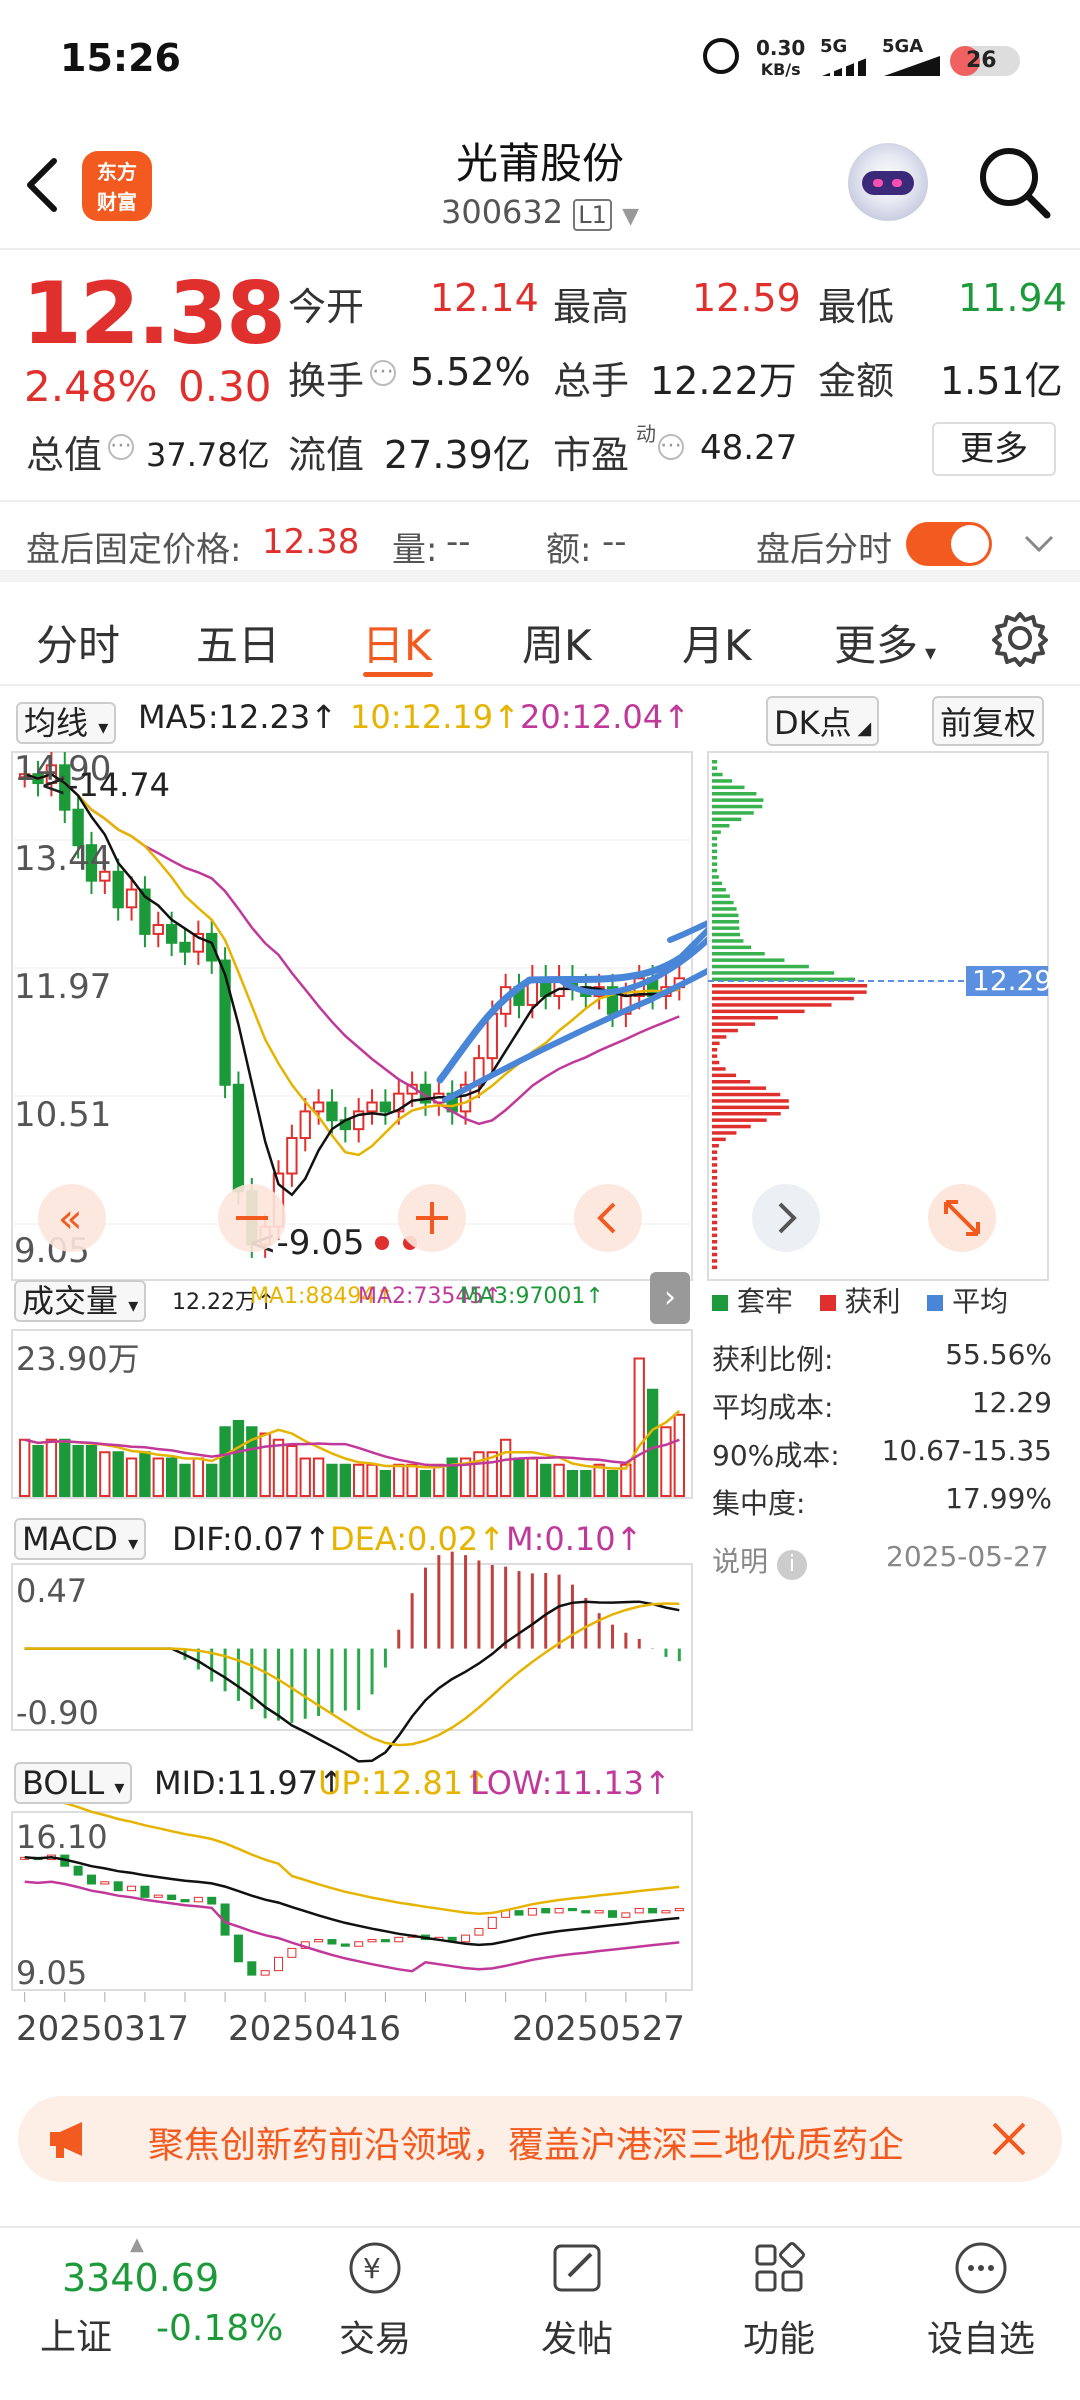 The height and width of the screenshot is (2400, 1080). I want to click on level-tag: L1, so click(592, 215).